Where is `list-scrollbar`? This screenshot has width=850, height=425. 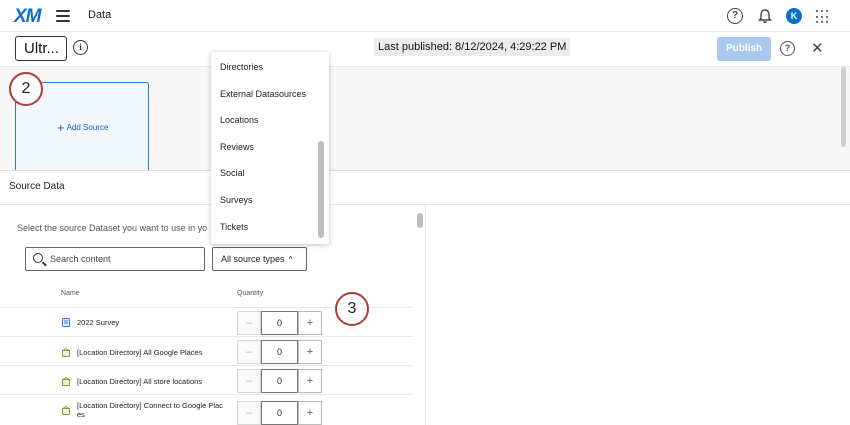 list-scrollbar is located at coordinates (420, 220).